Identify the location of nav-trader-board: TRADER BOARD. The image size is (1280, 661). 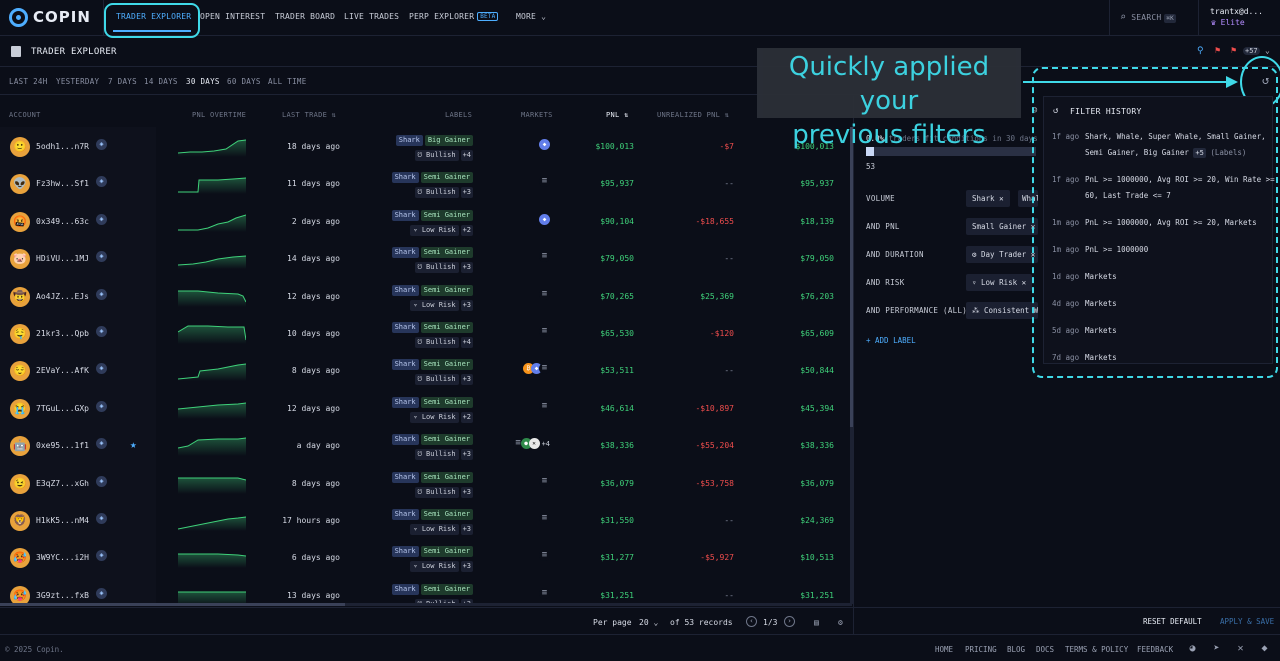
(305, 16).